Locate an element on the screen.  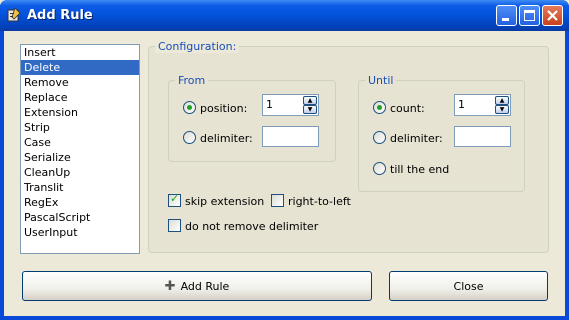
window-title: Add Rule is located at coordinates (60, 15).